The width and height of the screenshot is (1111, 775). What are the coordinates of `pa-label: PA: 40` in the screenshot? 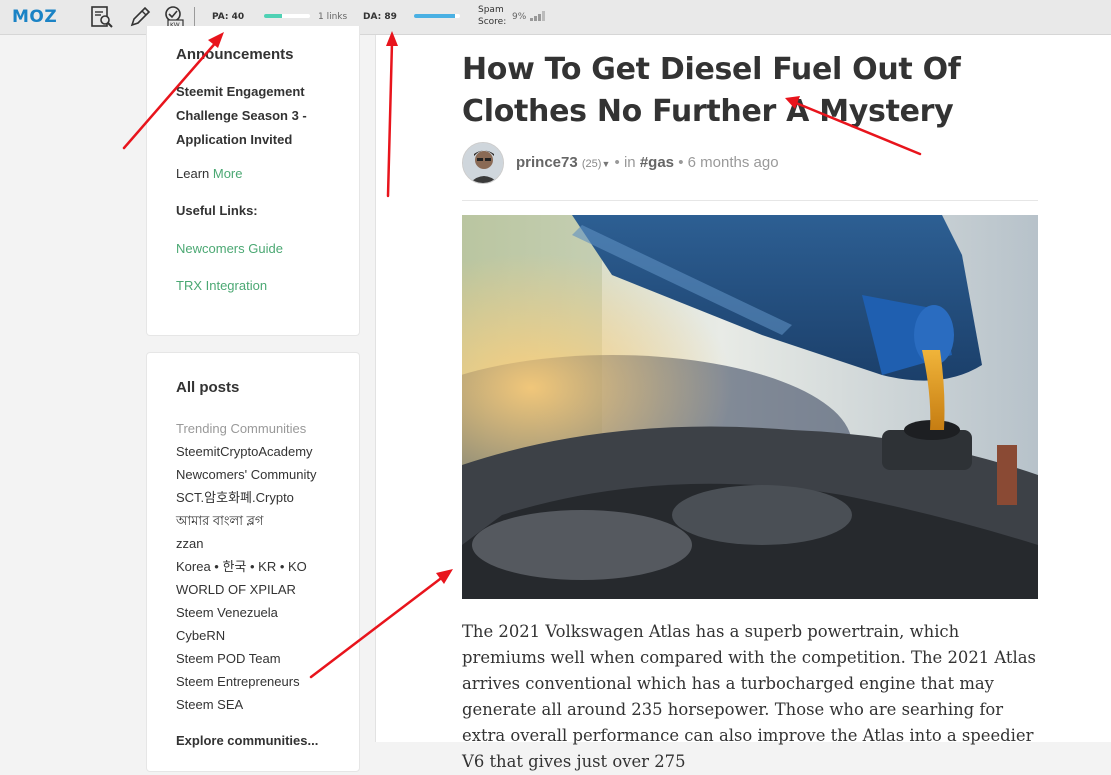 It's located at (228, 17).